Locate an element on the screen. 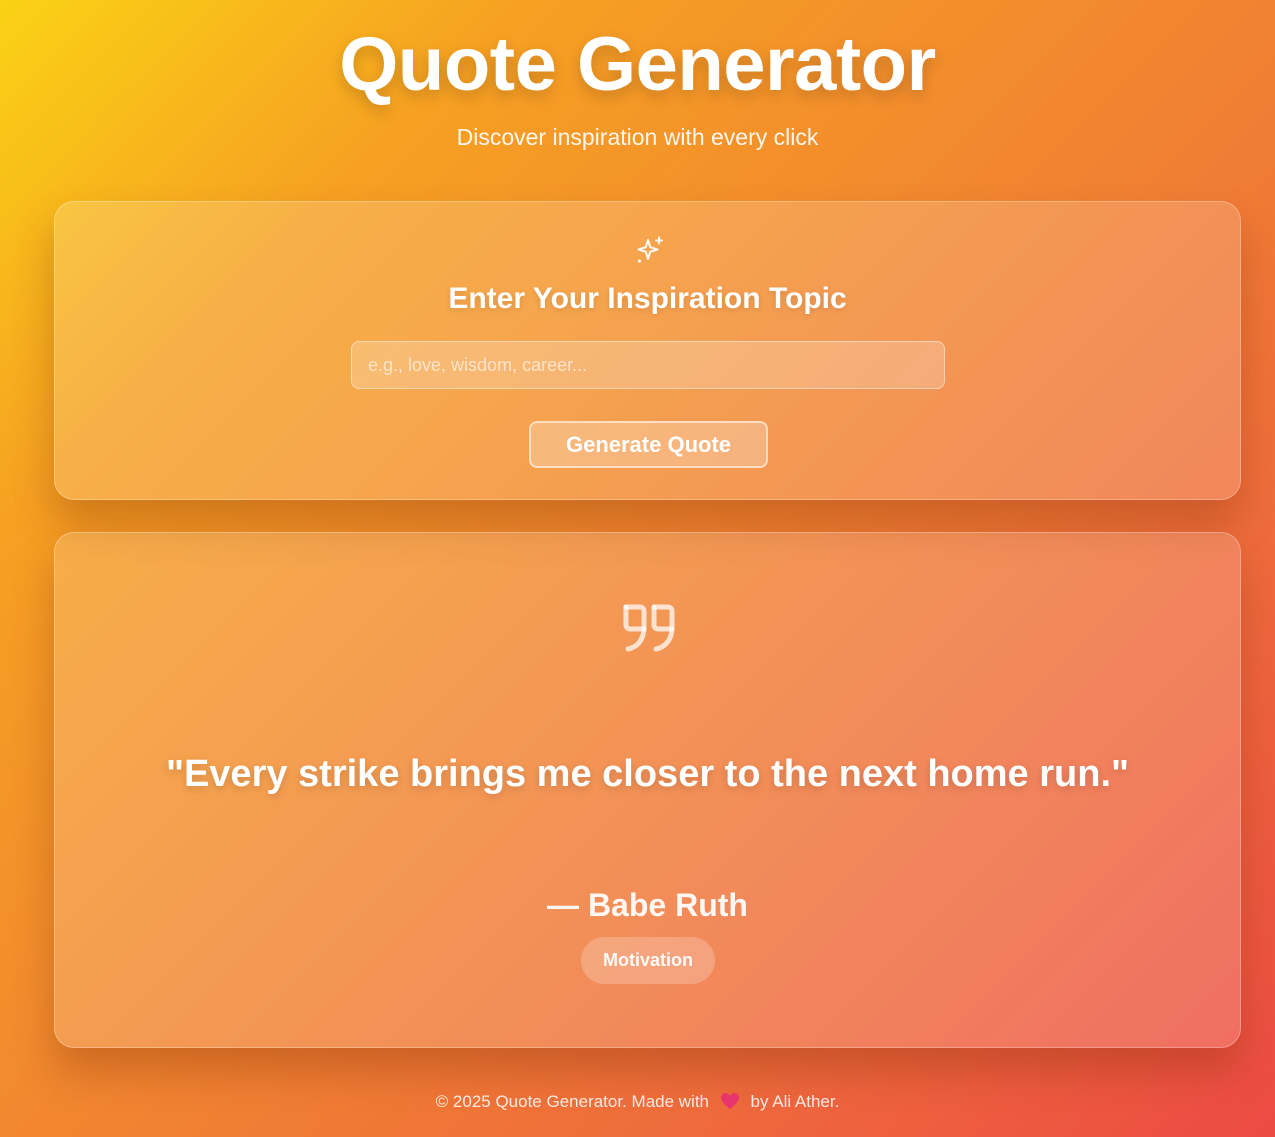 The height and width of the screenshot is (1137, 1275). input-heading: Enter Your Inspiration Topic is located at coordinates (647, 298).